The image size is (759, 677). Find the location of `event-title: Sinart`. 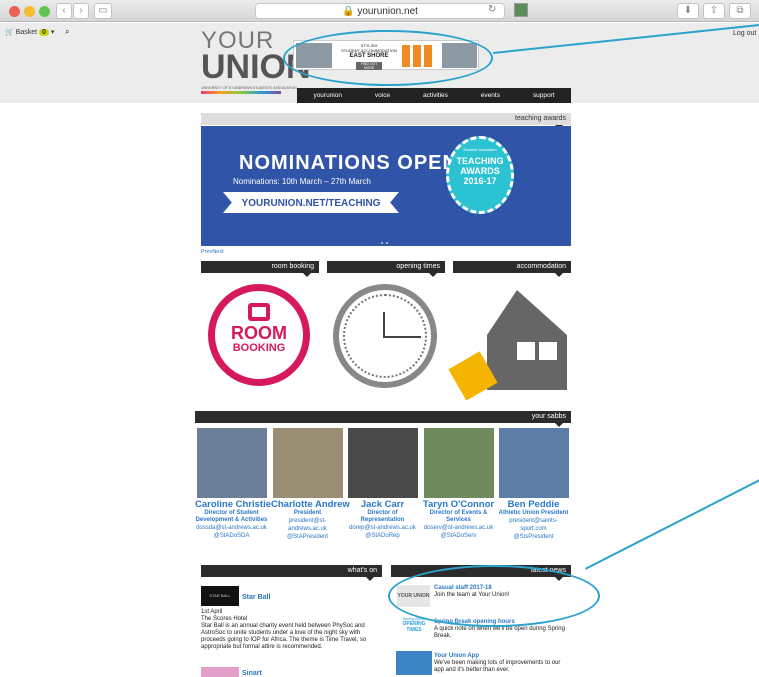

event-title: Sinart is located at coordinates (252, 673).